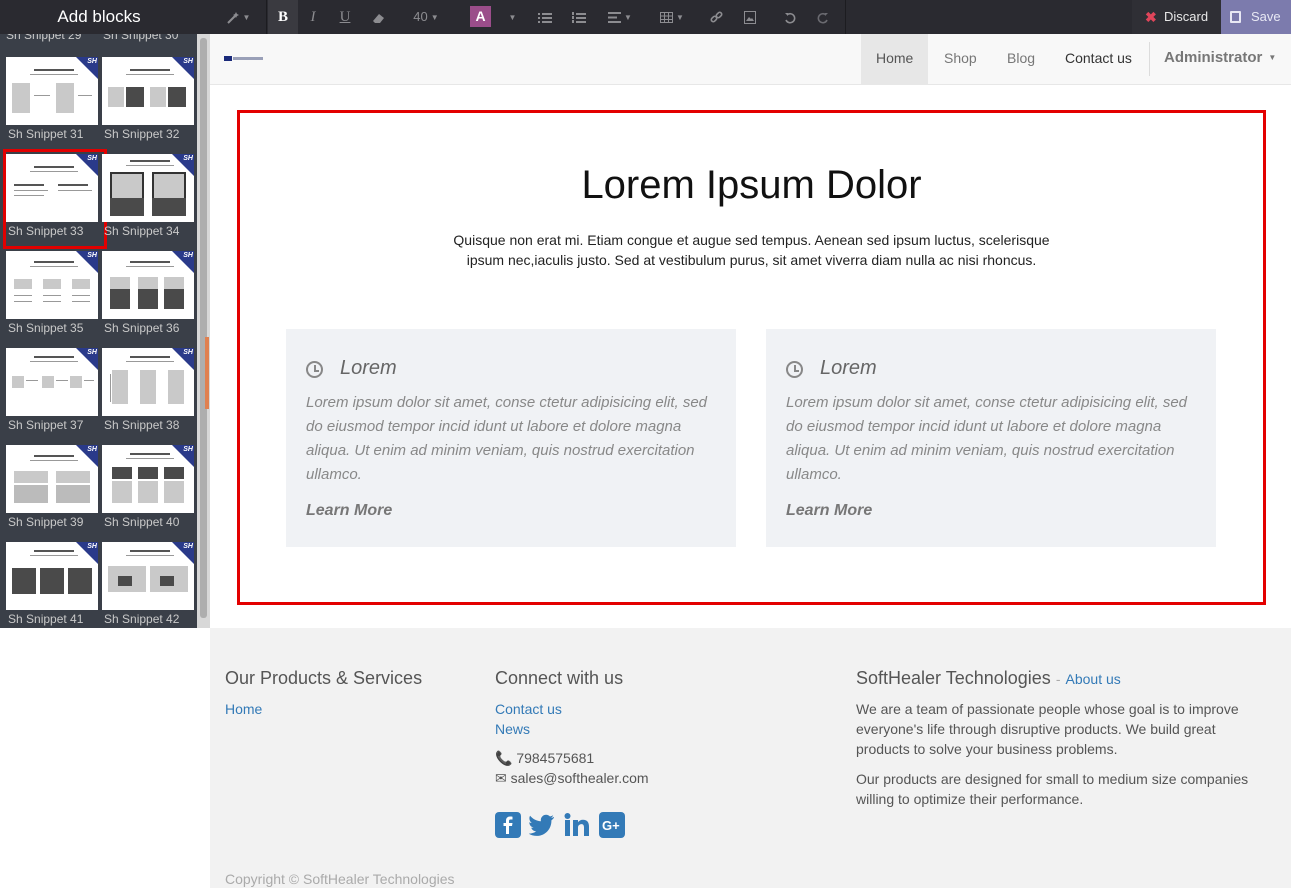 The width and height of the screenshot is (1291, 888). Describe the element at coordinates (379, 17) in the screenshot. I see `eraser-icon` at that location.